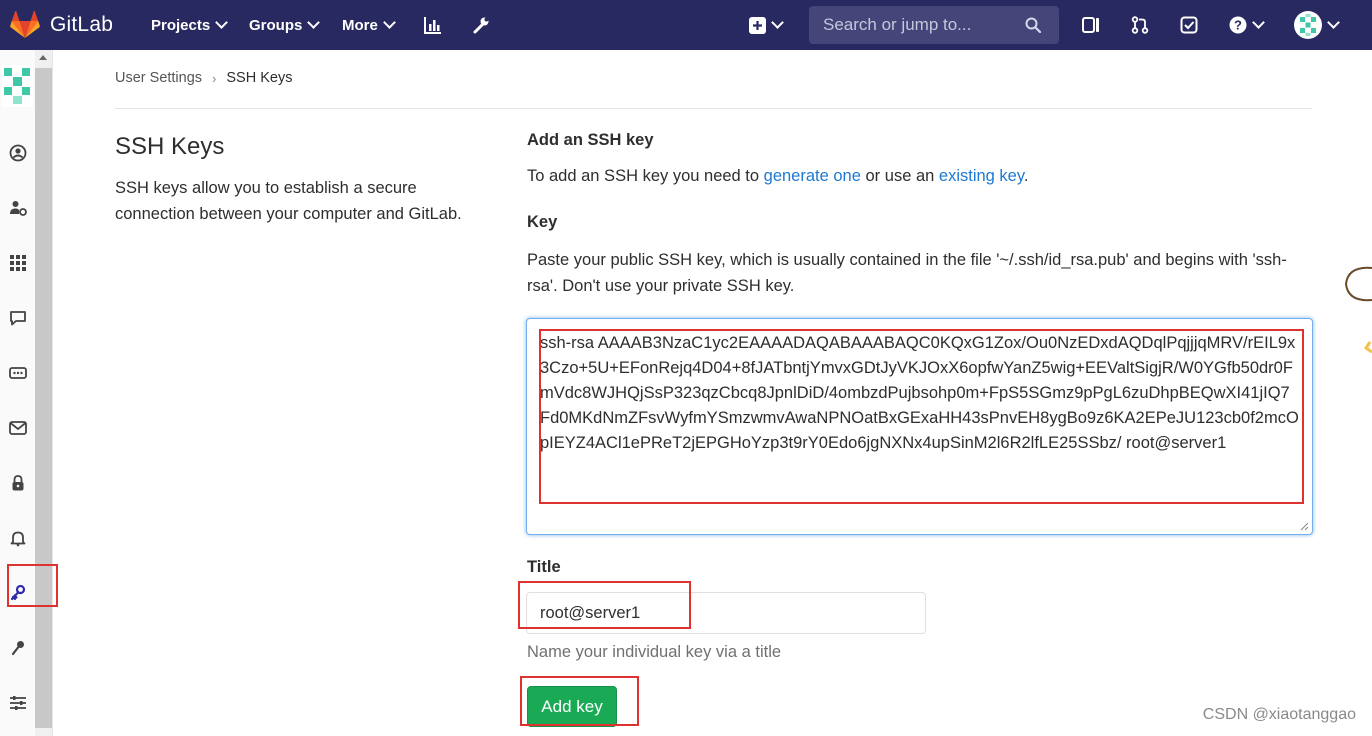  What do you see at coordinates (1304, 526) in the screenshot?
I see `resize-handle-icon` at bounding box center [1304, 526].